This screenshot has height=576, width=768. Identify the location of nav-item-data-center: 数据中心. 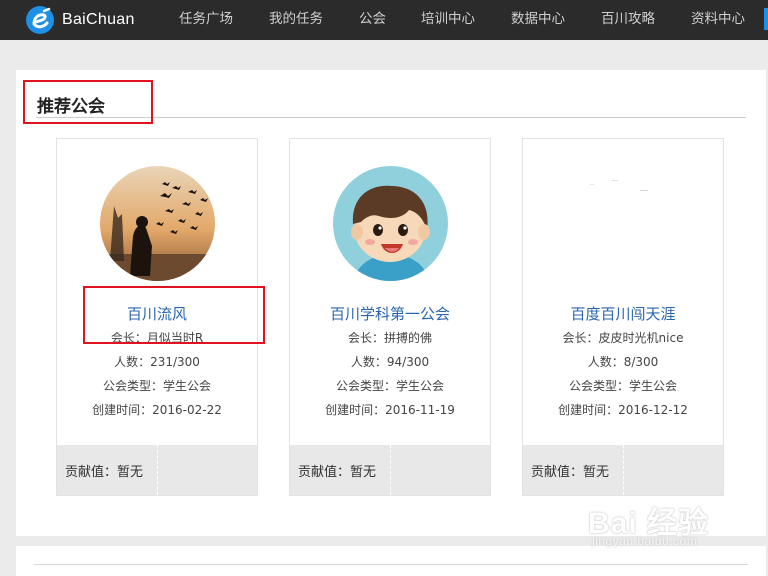
(538, 20).